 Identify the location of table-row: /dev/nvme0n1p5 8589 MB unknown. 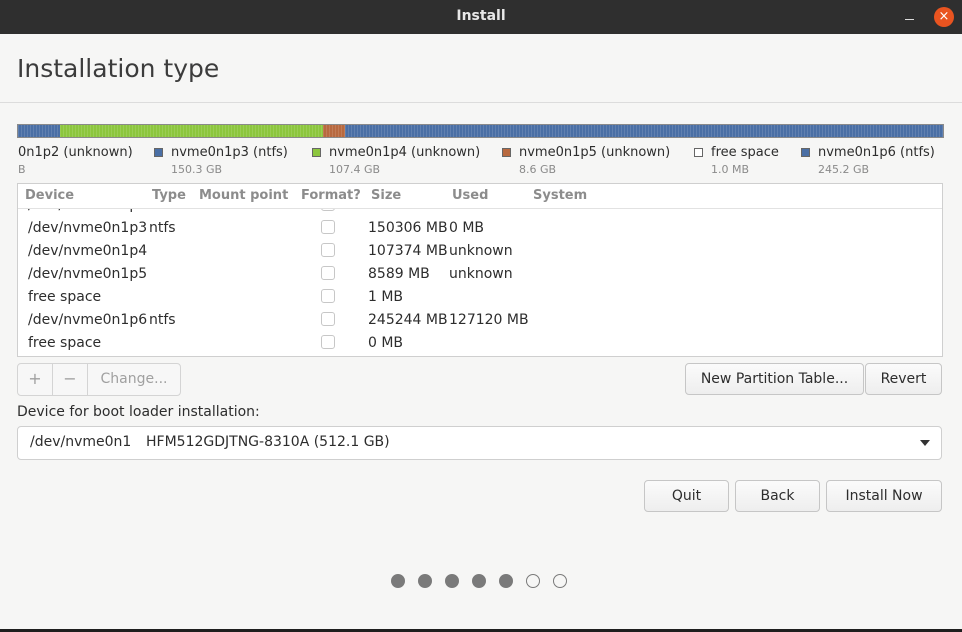
(480, 274).